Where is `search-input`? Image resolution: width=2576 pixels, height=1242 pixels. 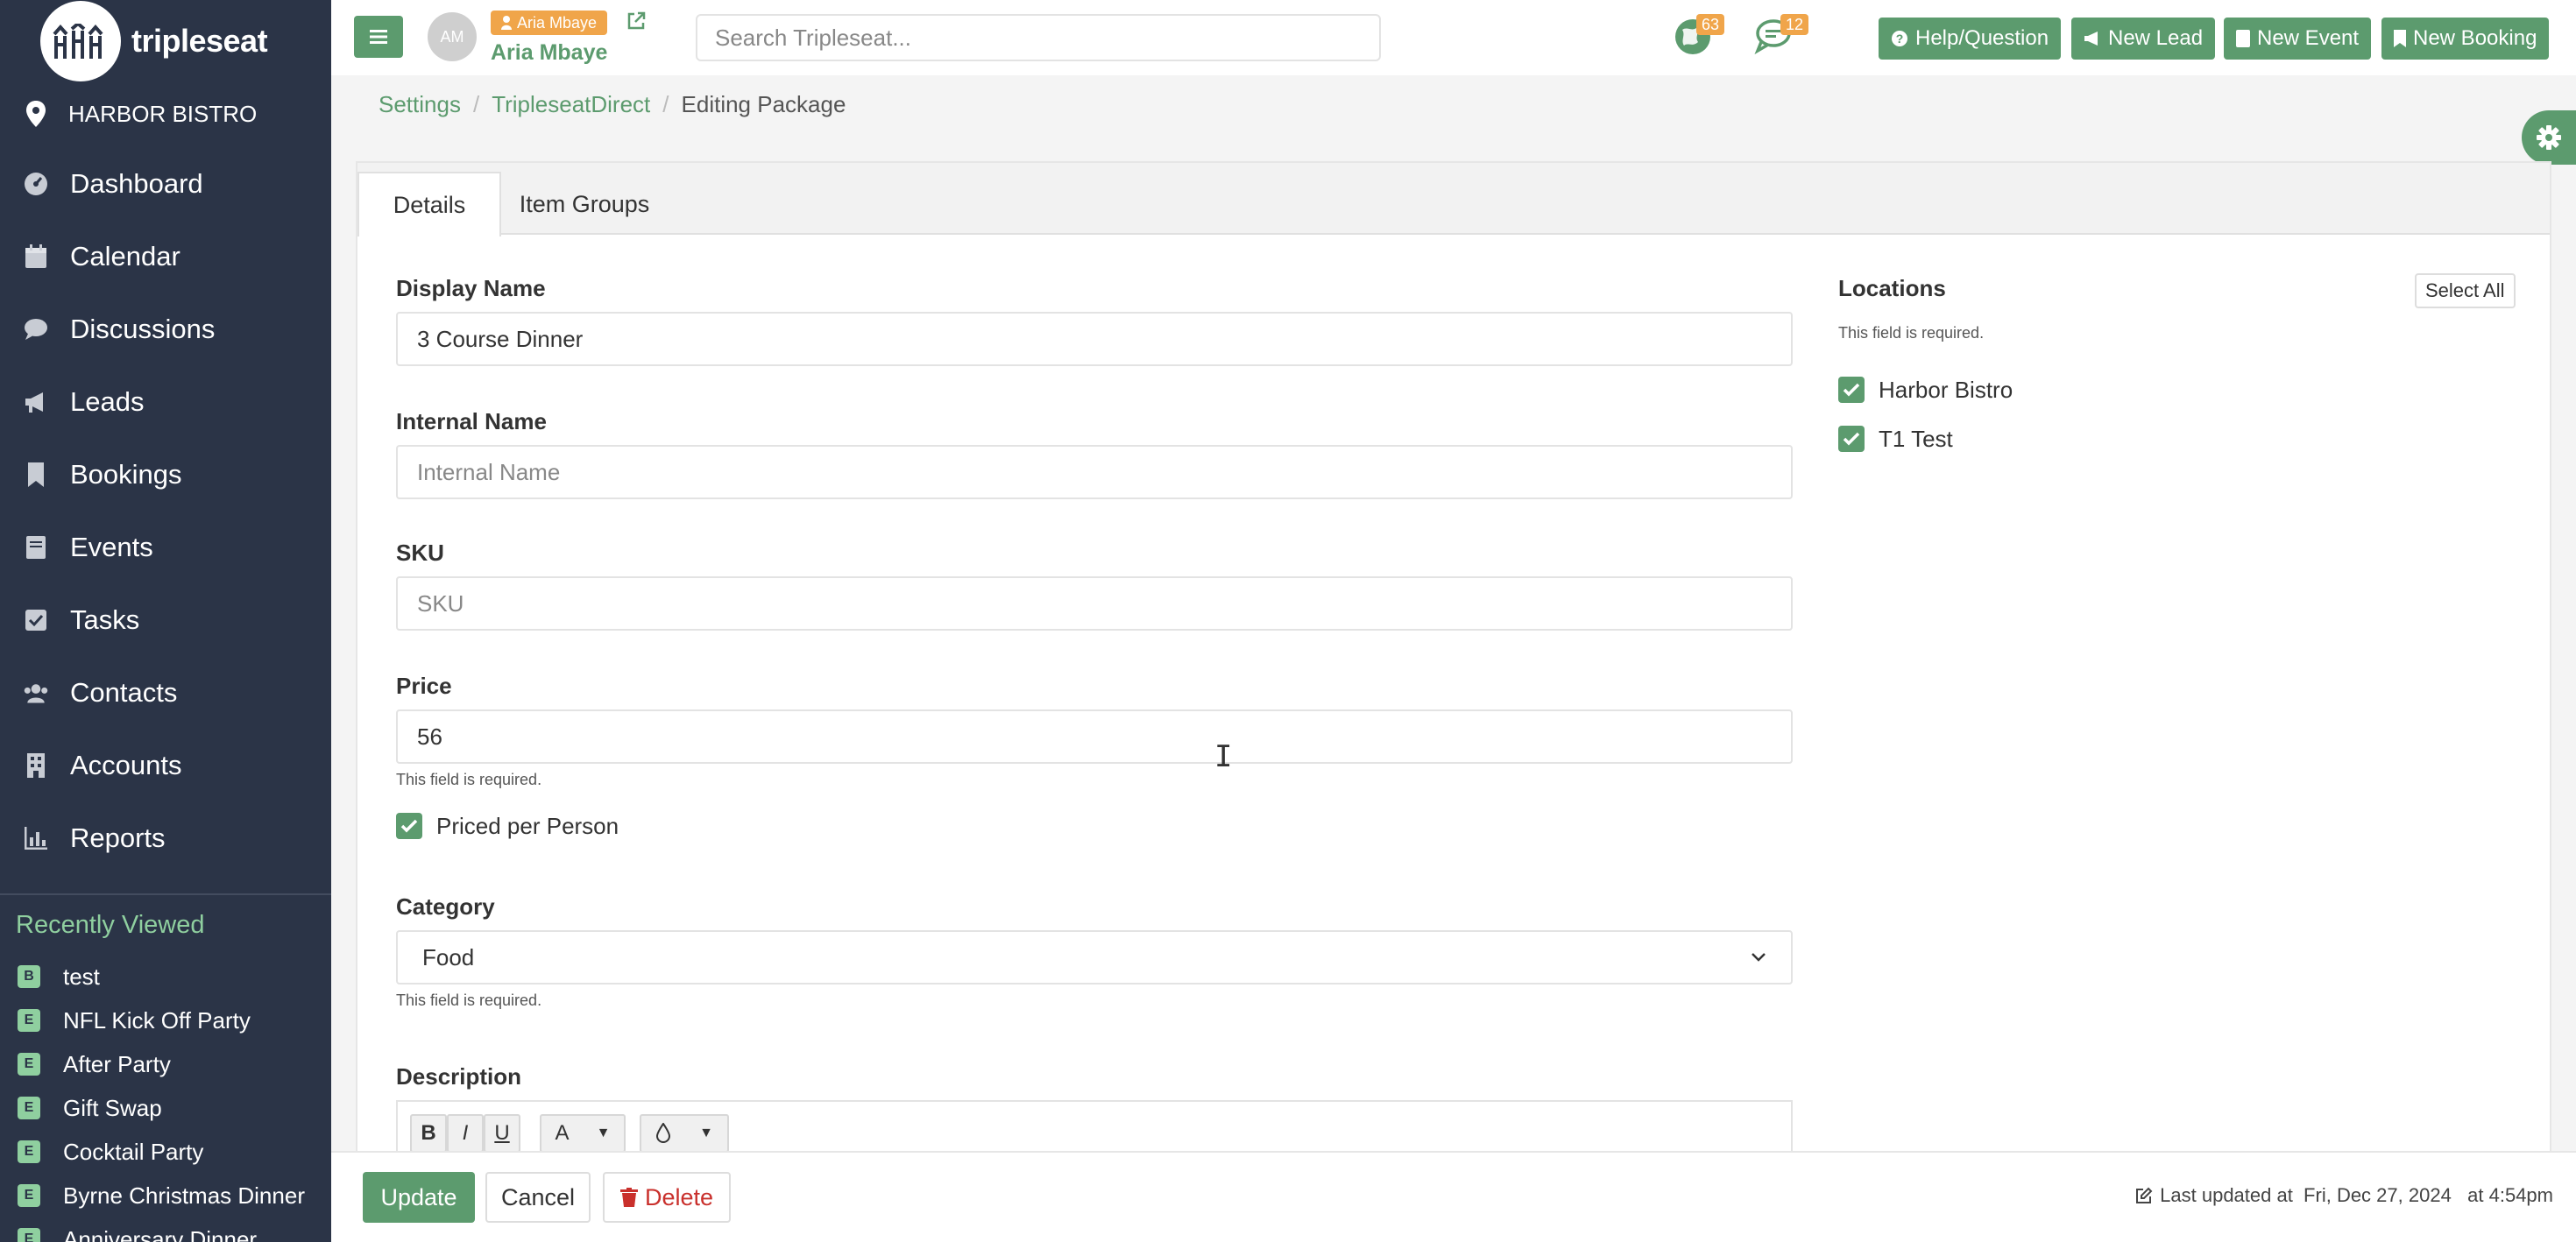 search-input is located at coordinates (1038, 37).